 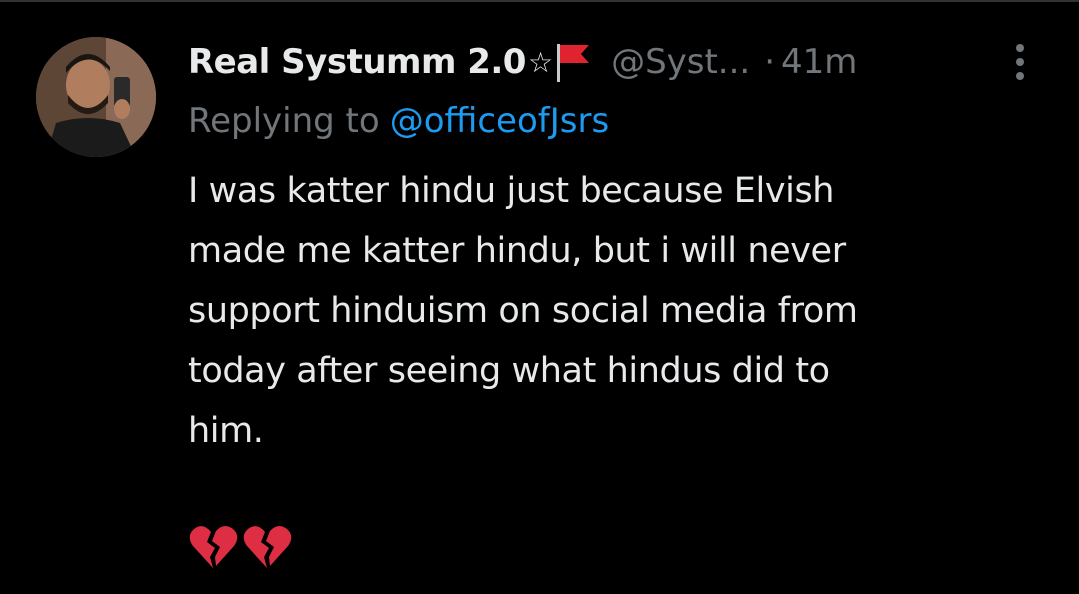 I want to click on red-flag-icon, so click(x=573, y=62).